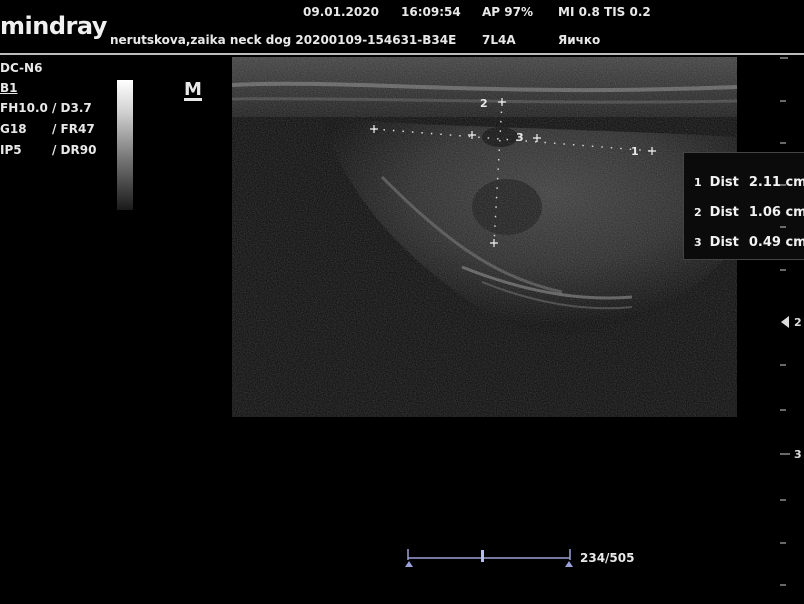 Image resolution: width=804 pixels, height=604 pixels. Describe the element at coordinates (74, 150) in the screenshot. I see `param-right-2: / DR90` at that location.